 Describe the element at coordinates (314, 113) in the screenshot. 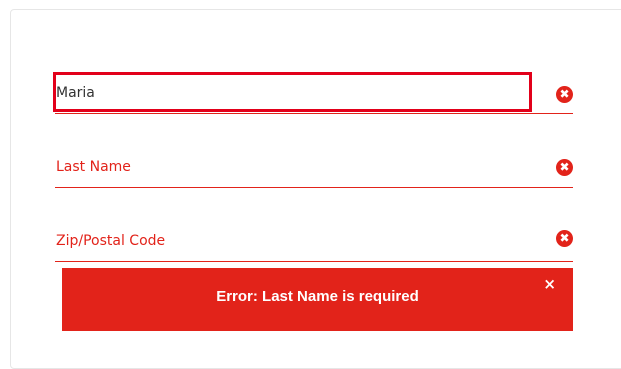

I see `first-name-underline` at that location.